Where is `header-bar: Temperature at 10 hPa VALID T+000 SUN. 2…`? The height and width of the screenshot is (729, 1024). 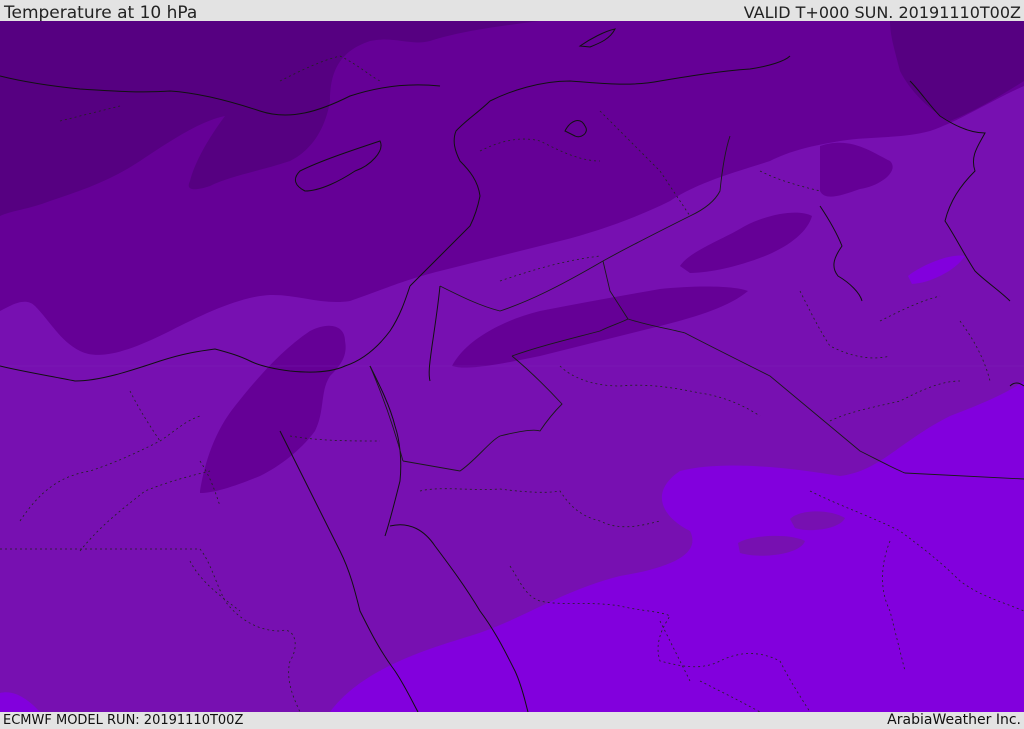
header-bar: Temperature at 10 hPa VALID T+000 SUN. 2… is located at coordinates (512, 11).